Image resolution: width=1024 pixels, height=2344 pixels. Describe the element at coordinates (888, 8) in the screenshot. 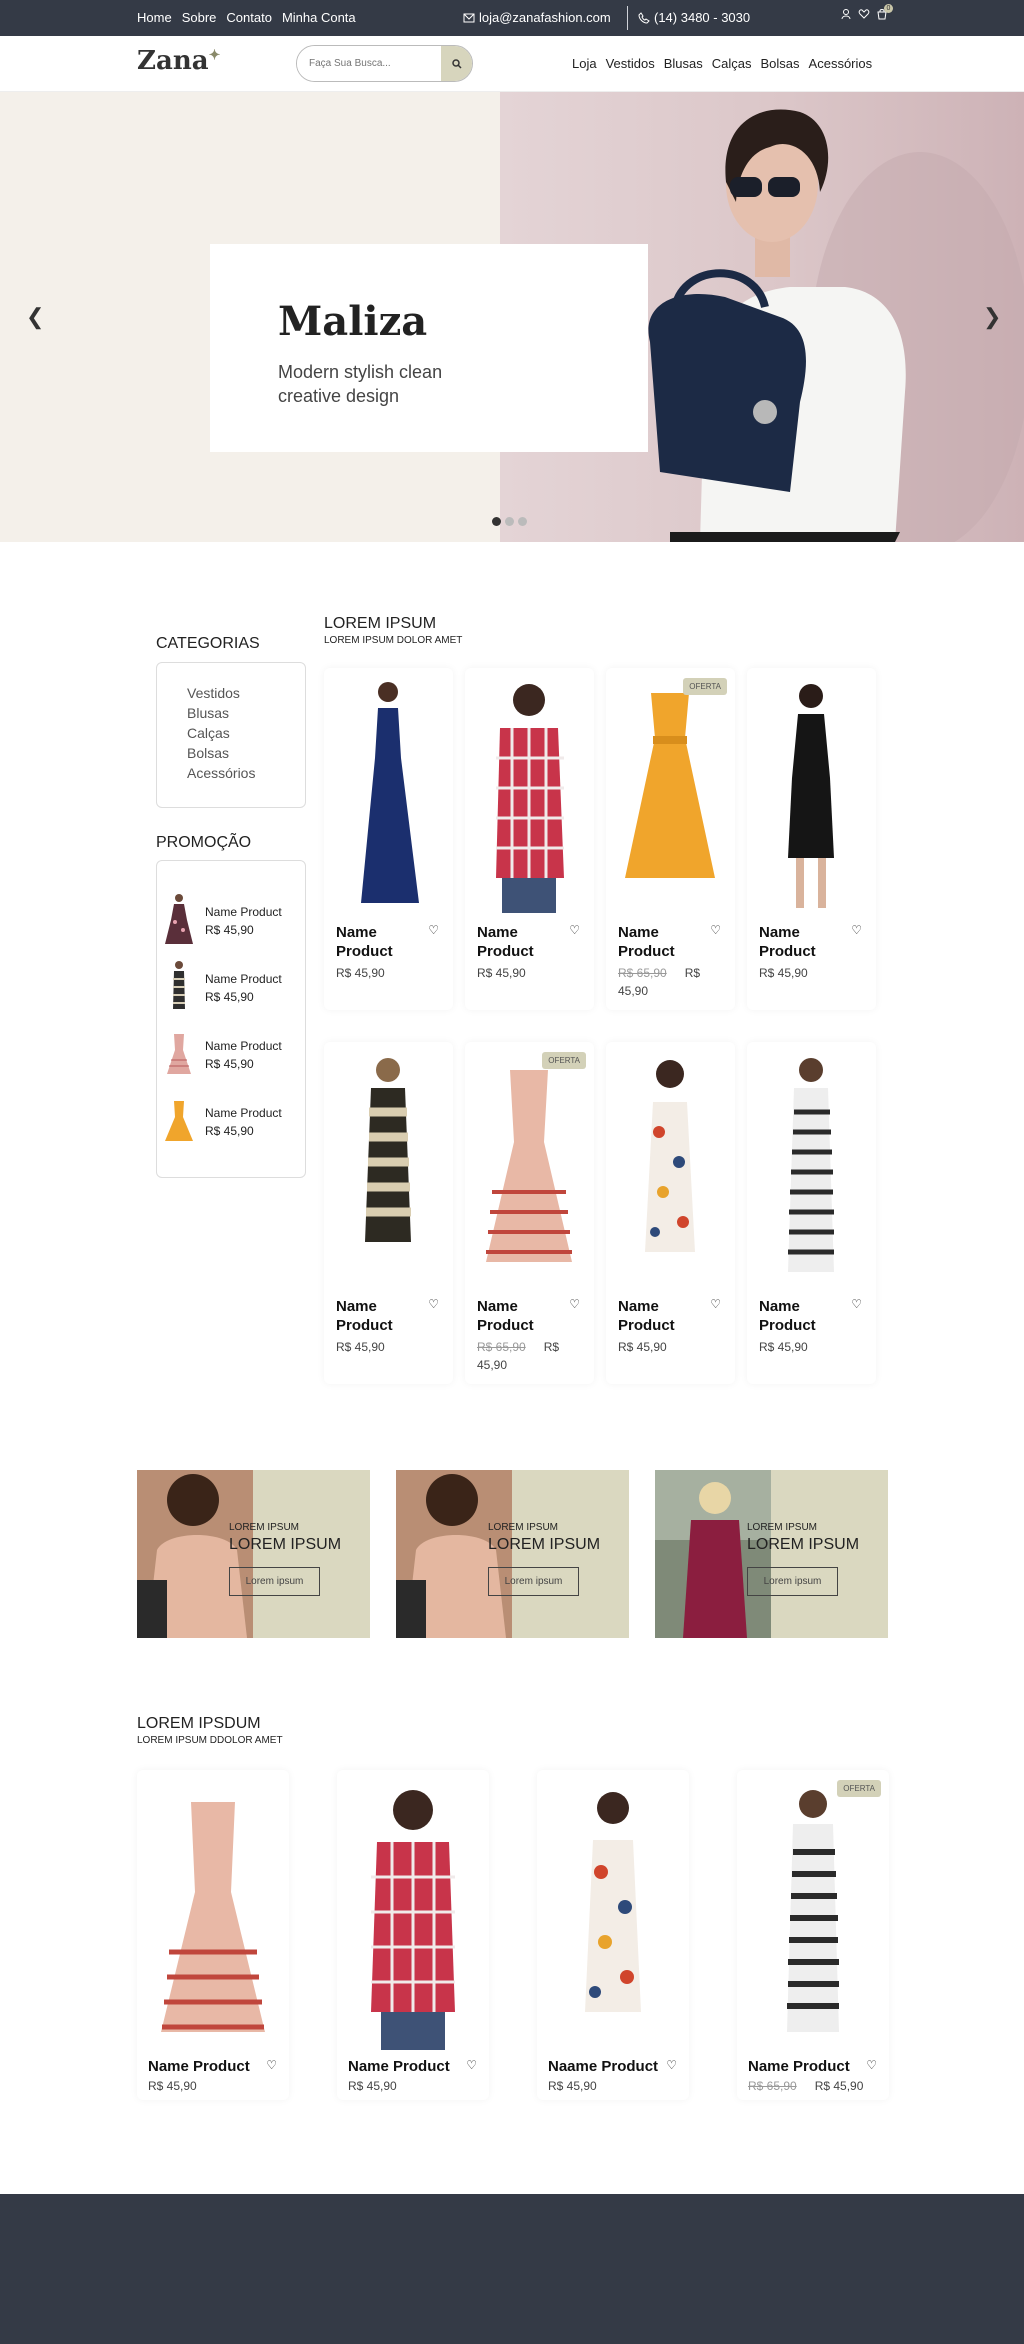

I see `cart-count-badge: 0` at that location.